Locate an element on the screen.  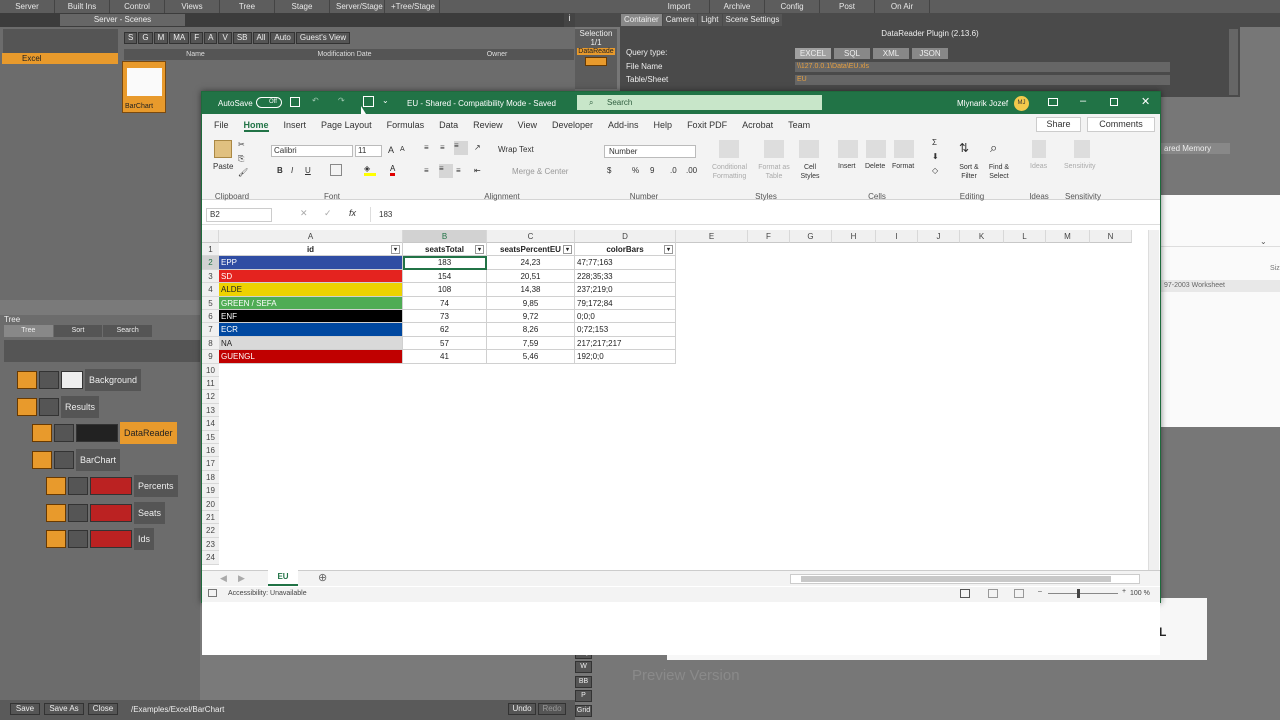
row-header: 19 is located at coordinates (210, 491).